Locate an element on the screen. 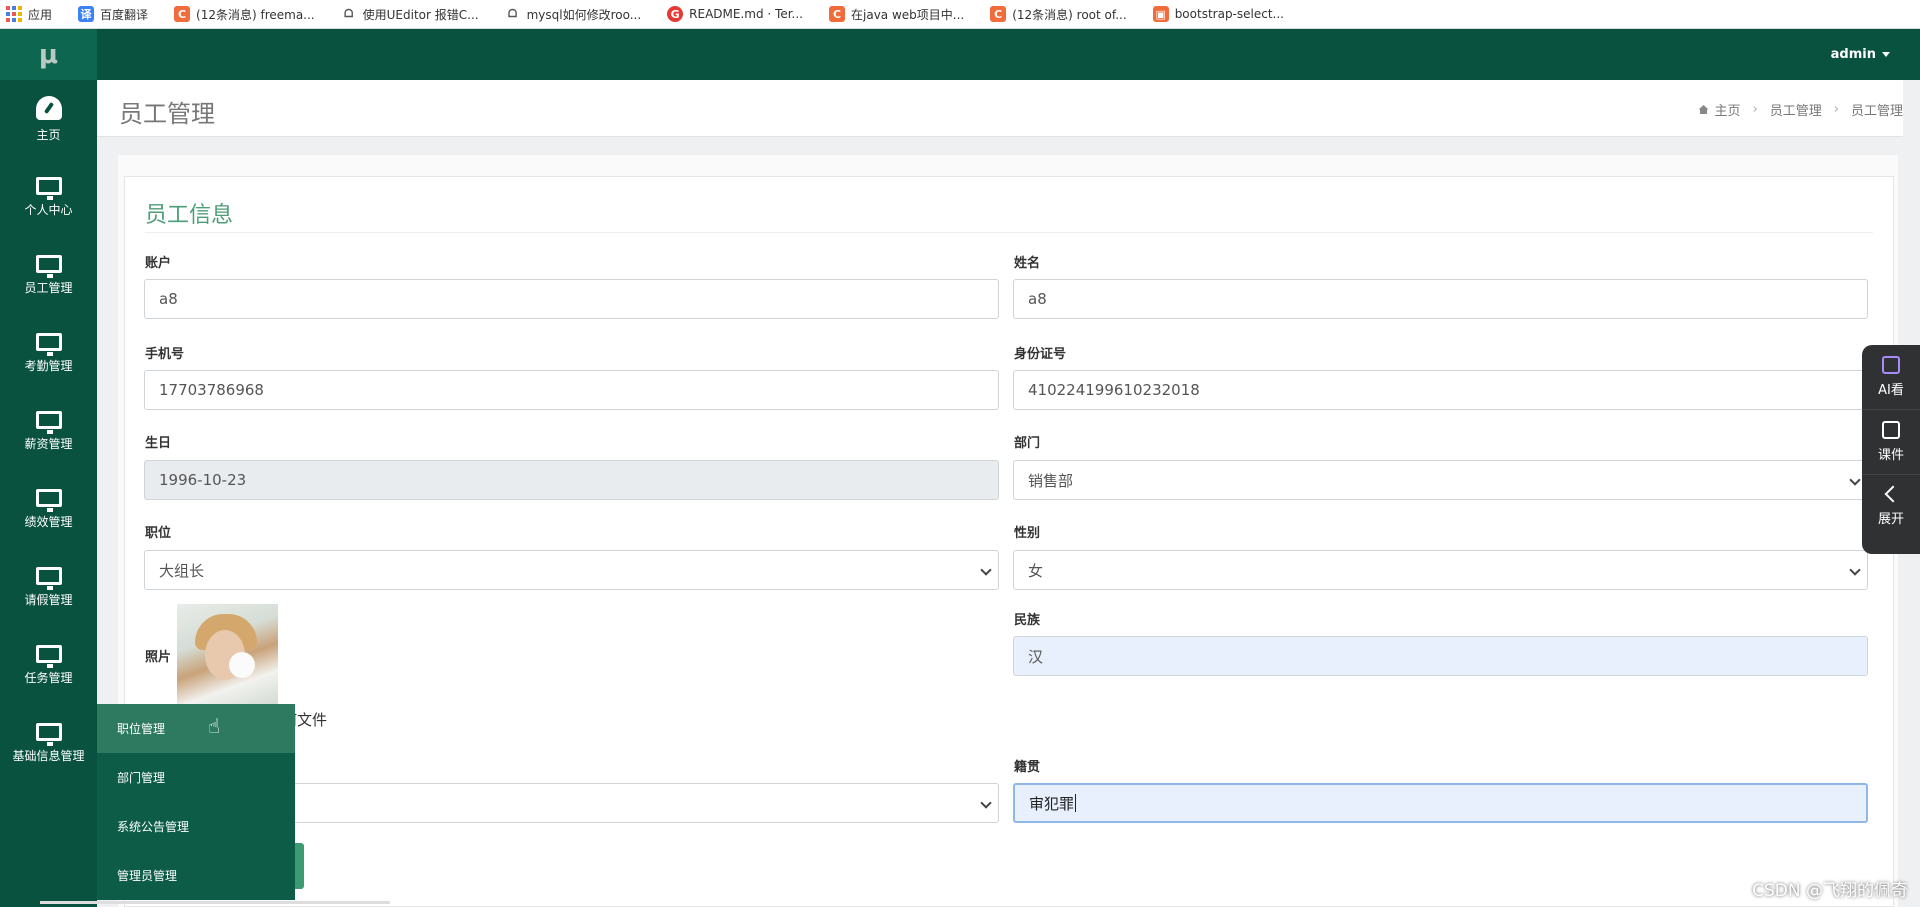 The image size is (1920, 907). watermark: CSDN @飞翔的佩奇 is located at coordinates (1830, 891).